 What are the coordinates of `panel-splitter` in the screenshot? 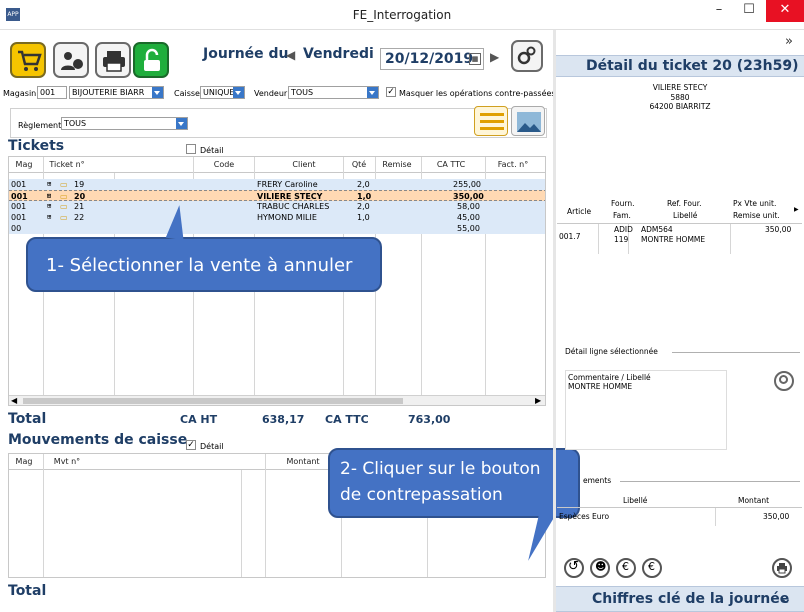 It's located at (554, 321).